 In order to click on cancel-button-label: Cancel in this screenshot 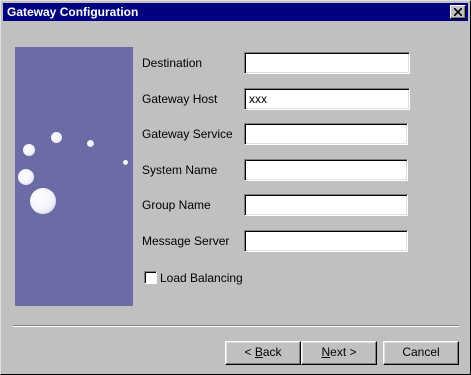, I will do `click(421, 352)`.